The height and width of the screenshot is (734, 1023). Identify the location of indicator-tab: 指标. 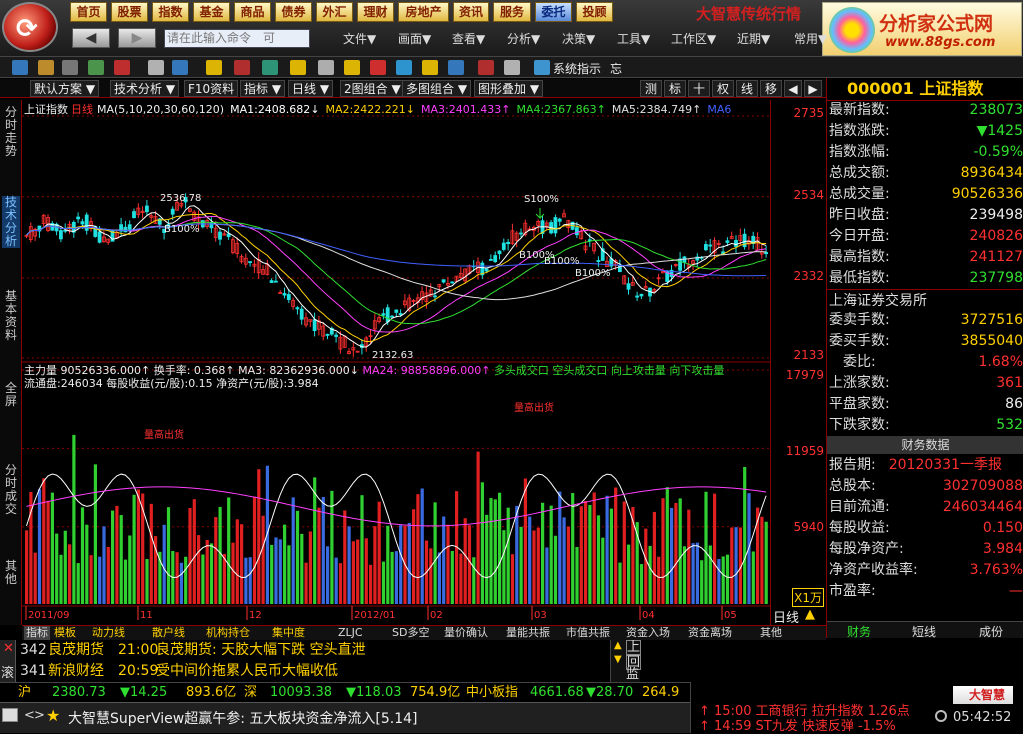
(37, 633).